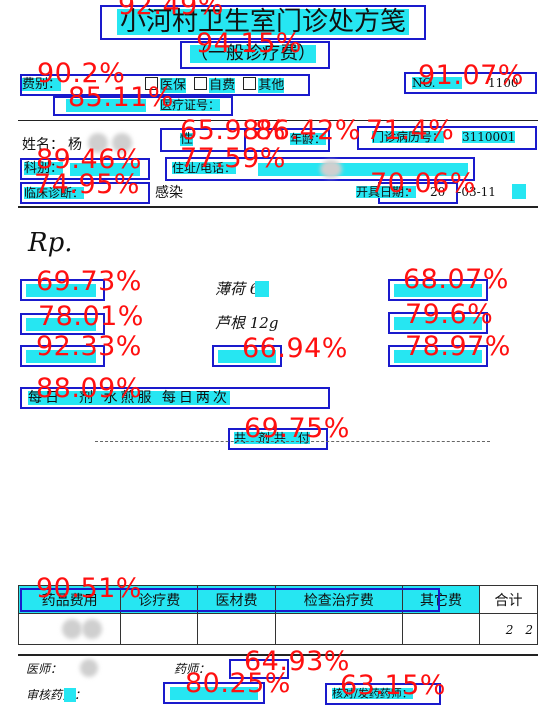 This screenshot has width=559, height=720. I want to click on fee-total-value: 2 2, so click(508, 629).